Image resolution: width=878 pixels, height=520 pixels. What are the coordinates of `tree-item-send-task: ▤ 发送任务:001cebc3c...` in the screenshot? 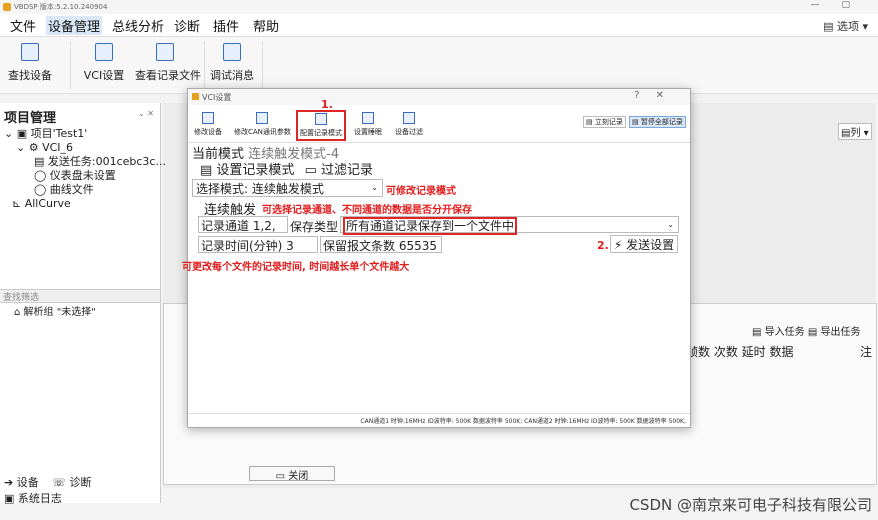 It's located at (85, 162).